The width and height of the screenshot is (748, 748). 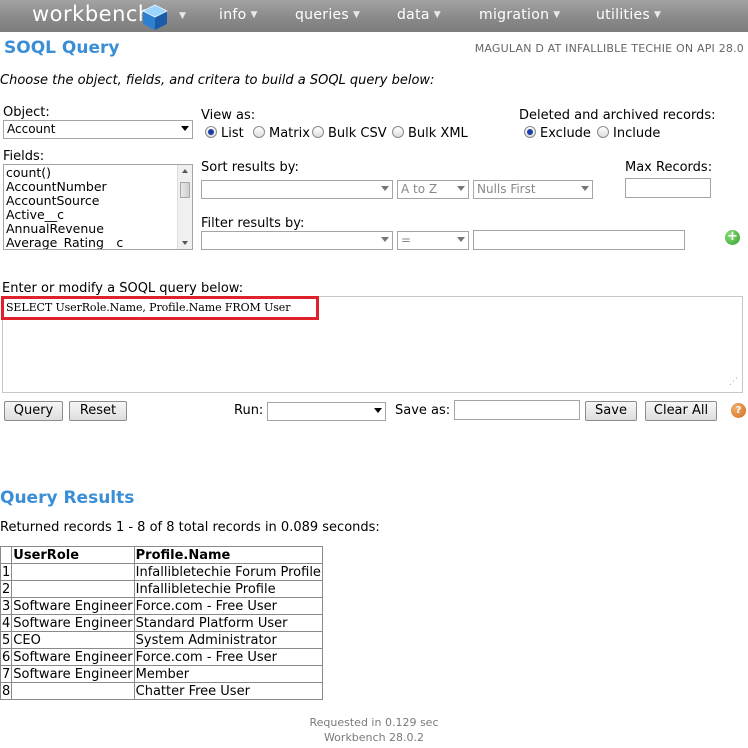 I want to click on menu-queries: queries ▼, so click(x=327, y=15).